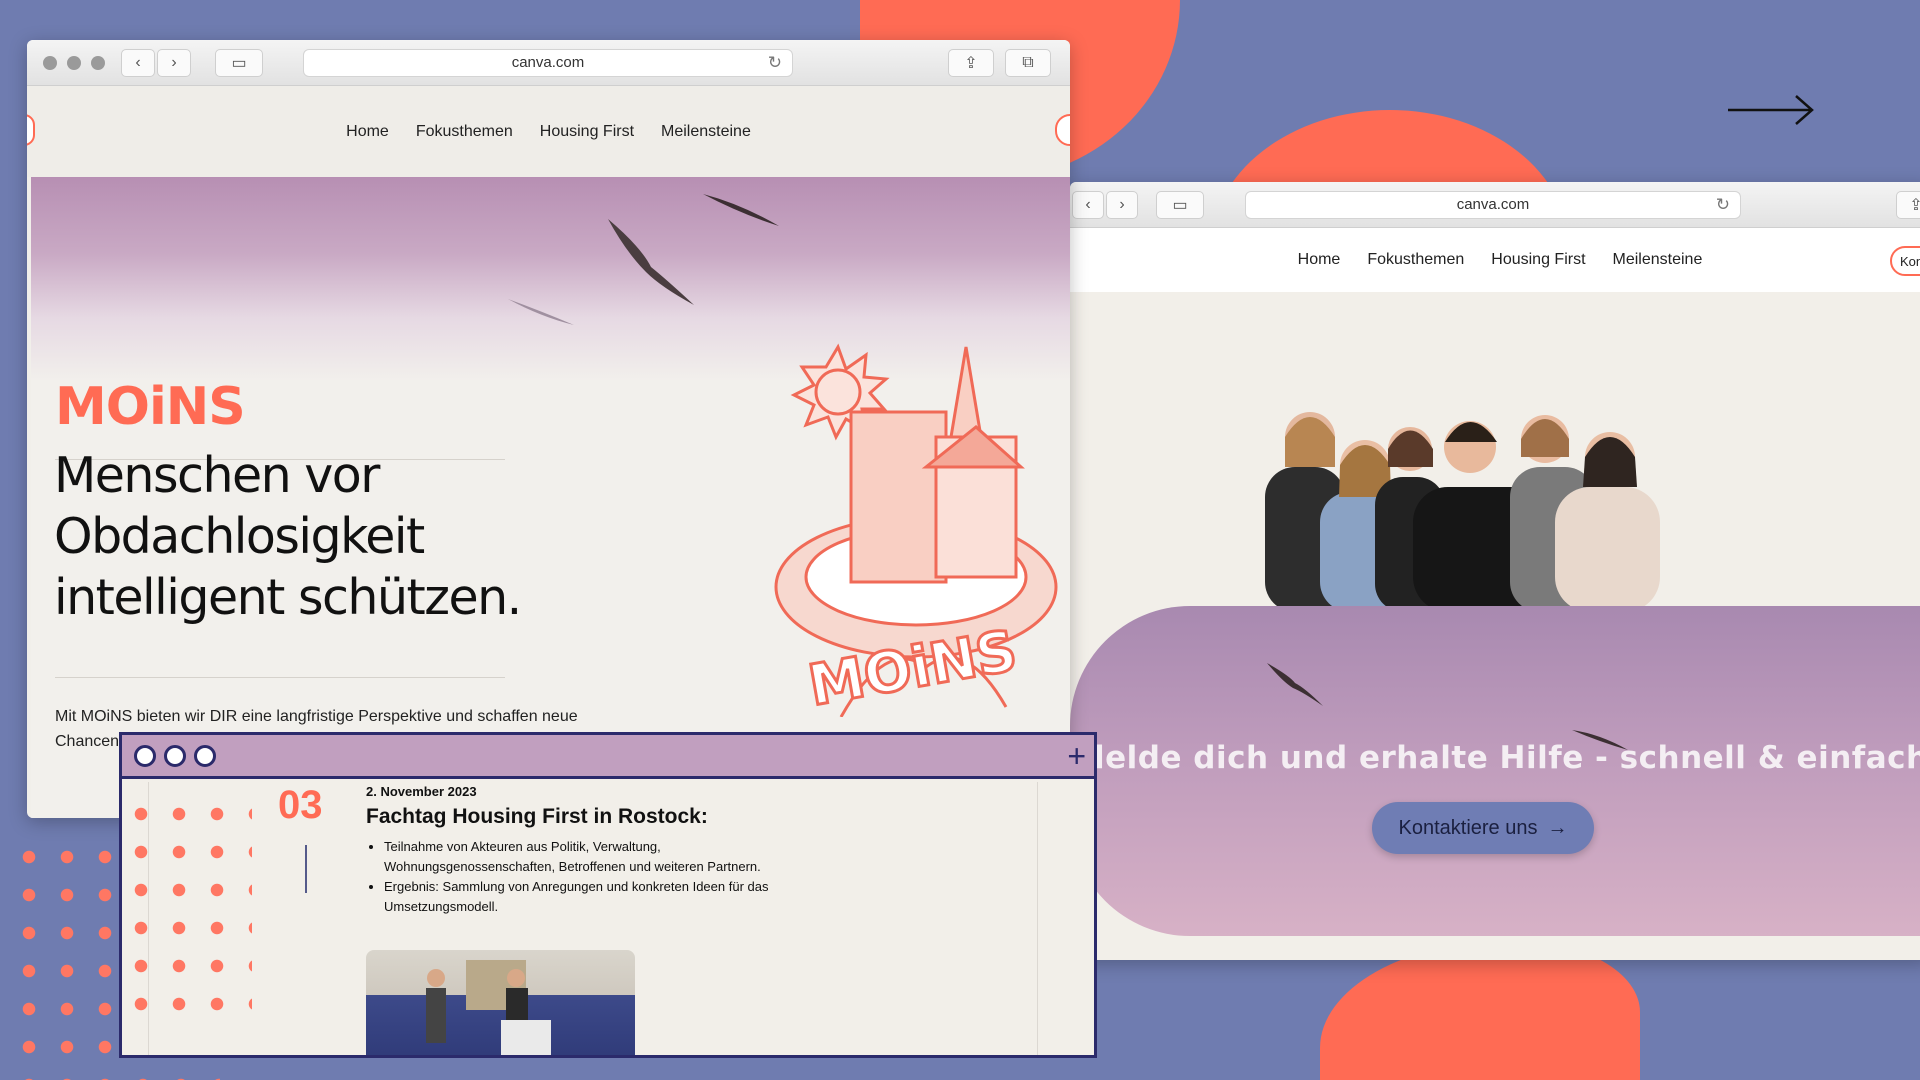  I want to click on headline-line: Menschen vor, so click(217, 475).